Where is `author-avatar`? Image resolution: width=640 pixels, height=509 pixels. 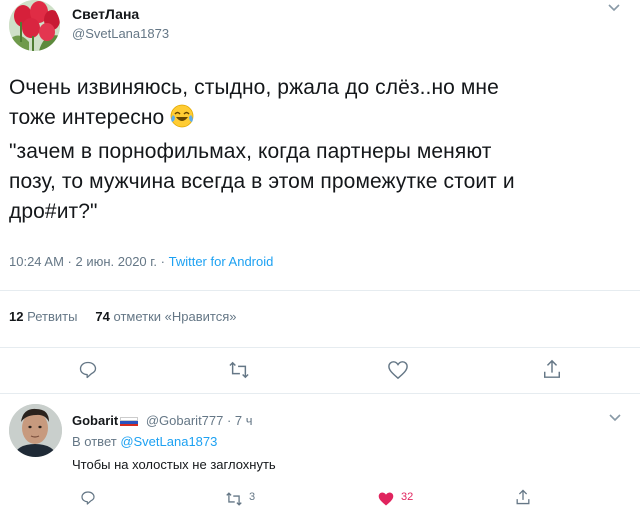 author-avatar is located at coordinates (34, 25).